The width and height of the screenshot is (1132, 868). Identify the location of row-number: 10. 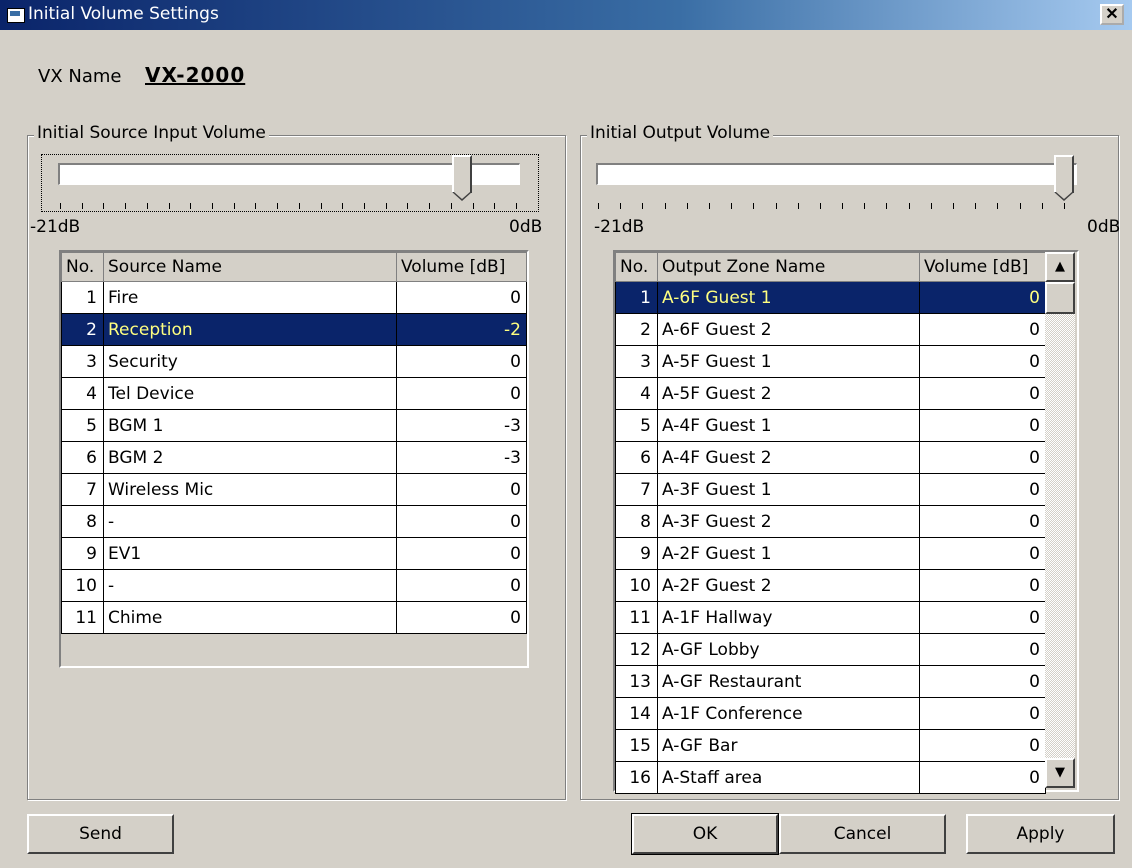
(82, 585).